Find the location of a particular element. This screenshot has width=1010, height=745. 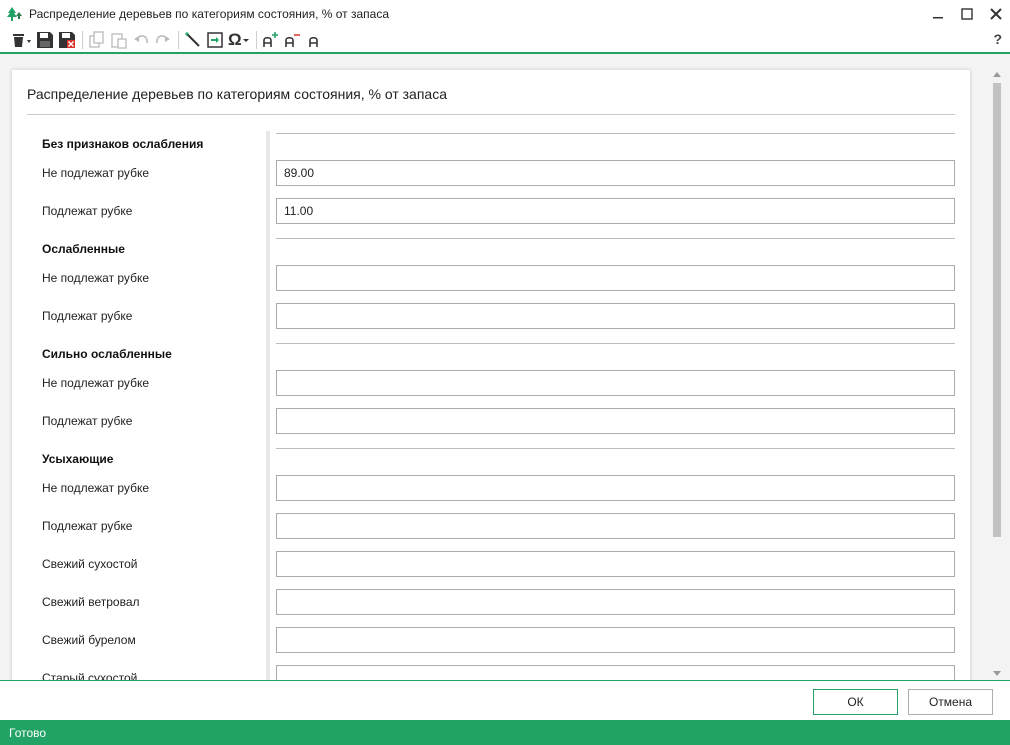

delete-button is located at coordinates (21, 40).